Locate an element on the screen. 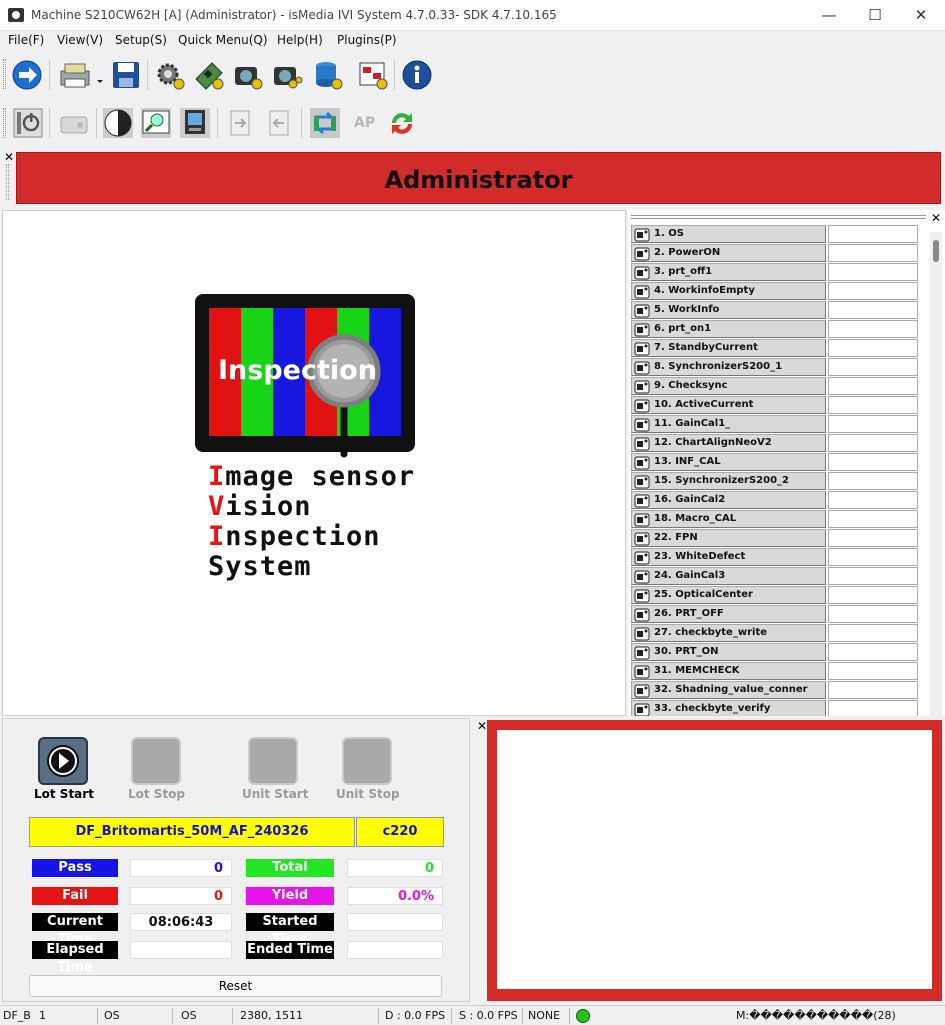  step-row: 9. Checksync is located at coordinates (776, 386).